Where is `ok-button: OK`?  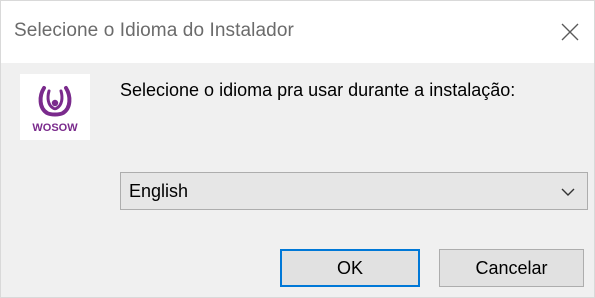
ok-button: OK is located at coordinates (350, 268).